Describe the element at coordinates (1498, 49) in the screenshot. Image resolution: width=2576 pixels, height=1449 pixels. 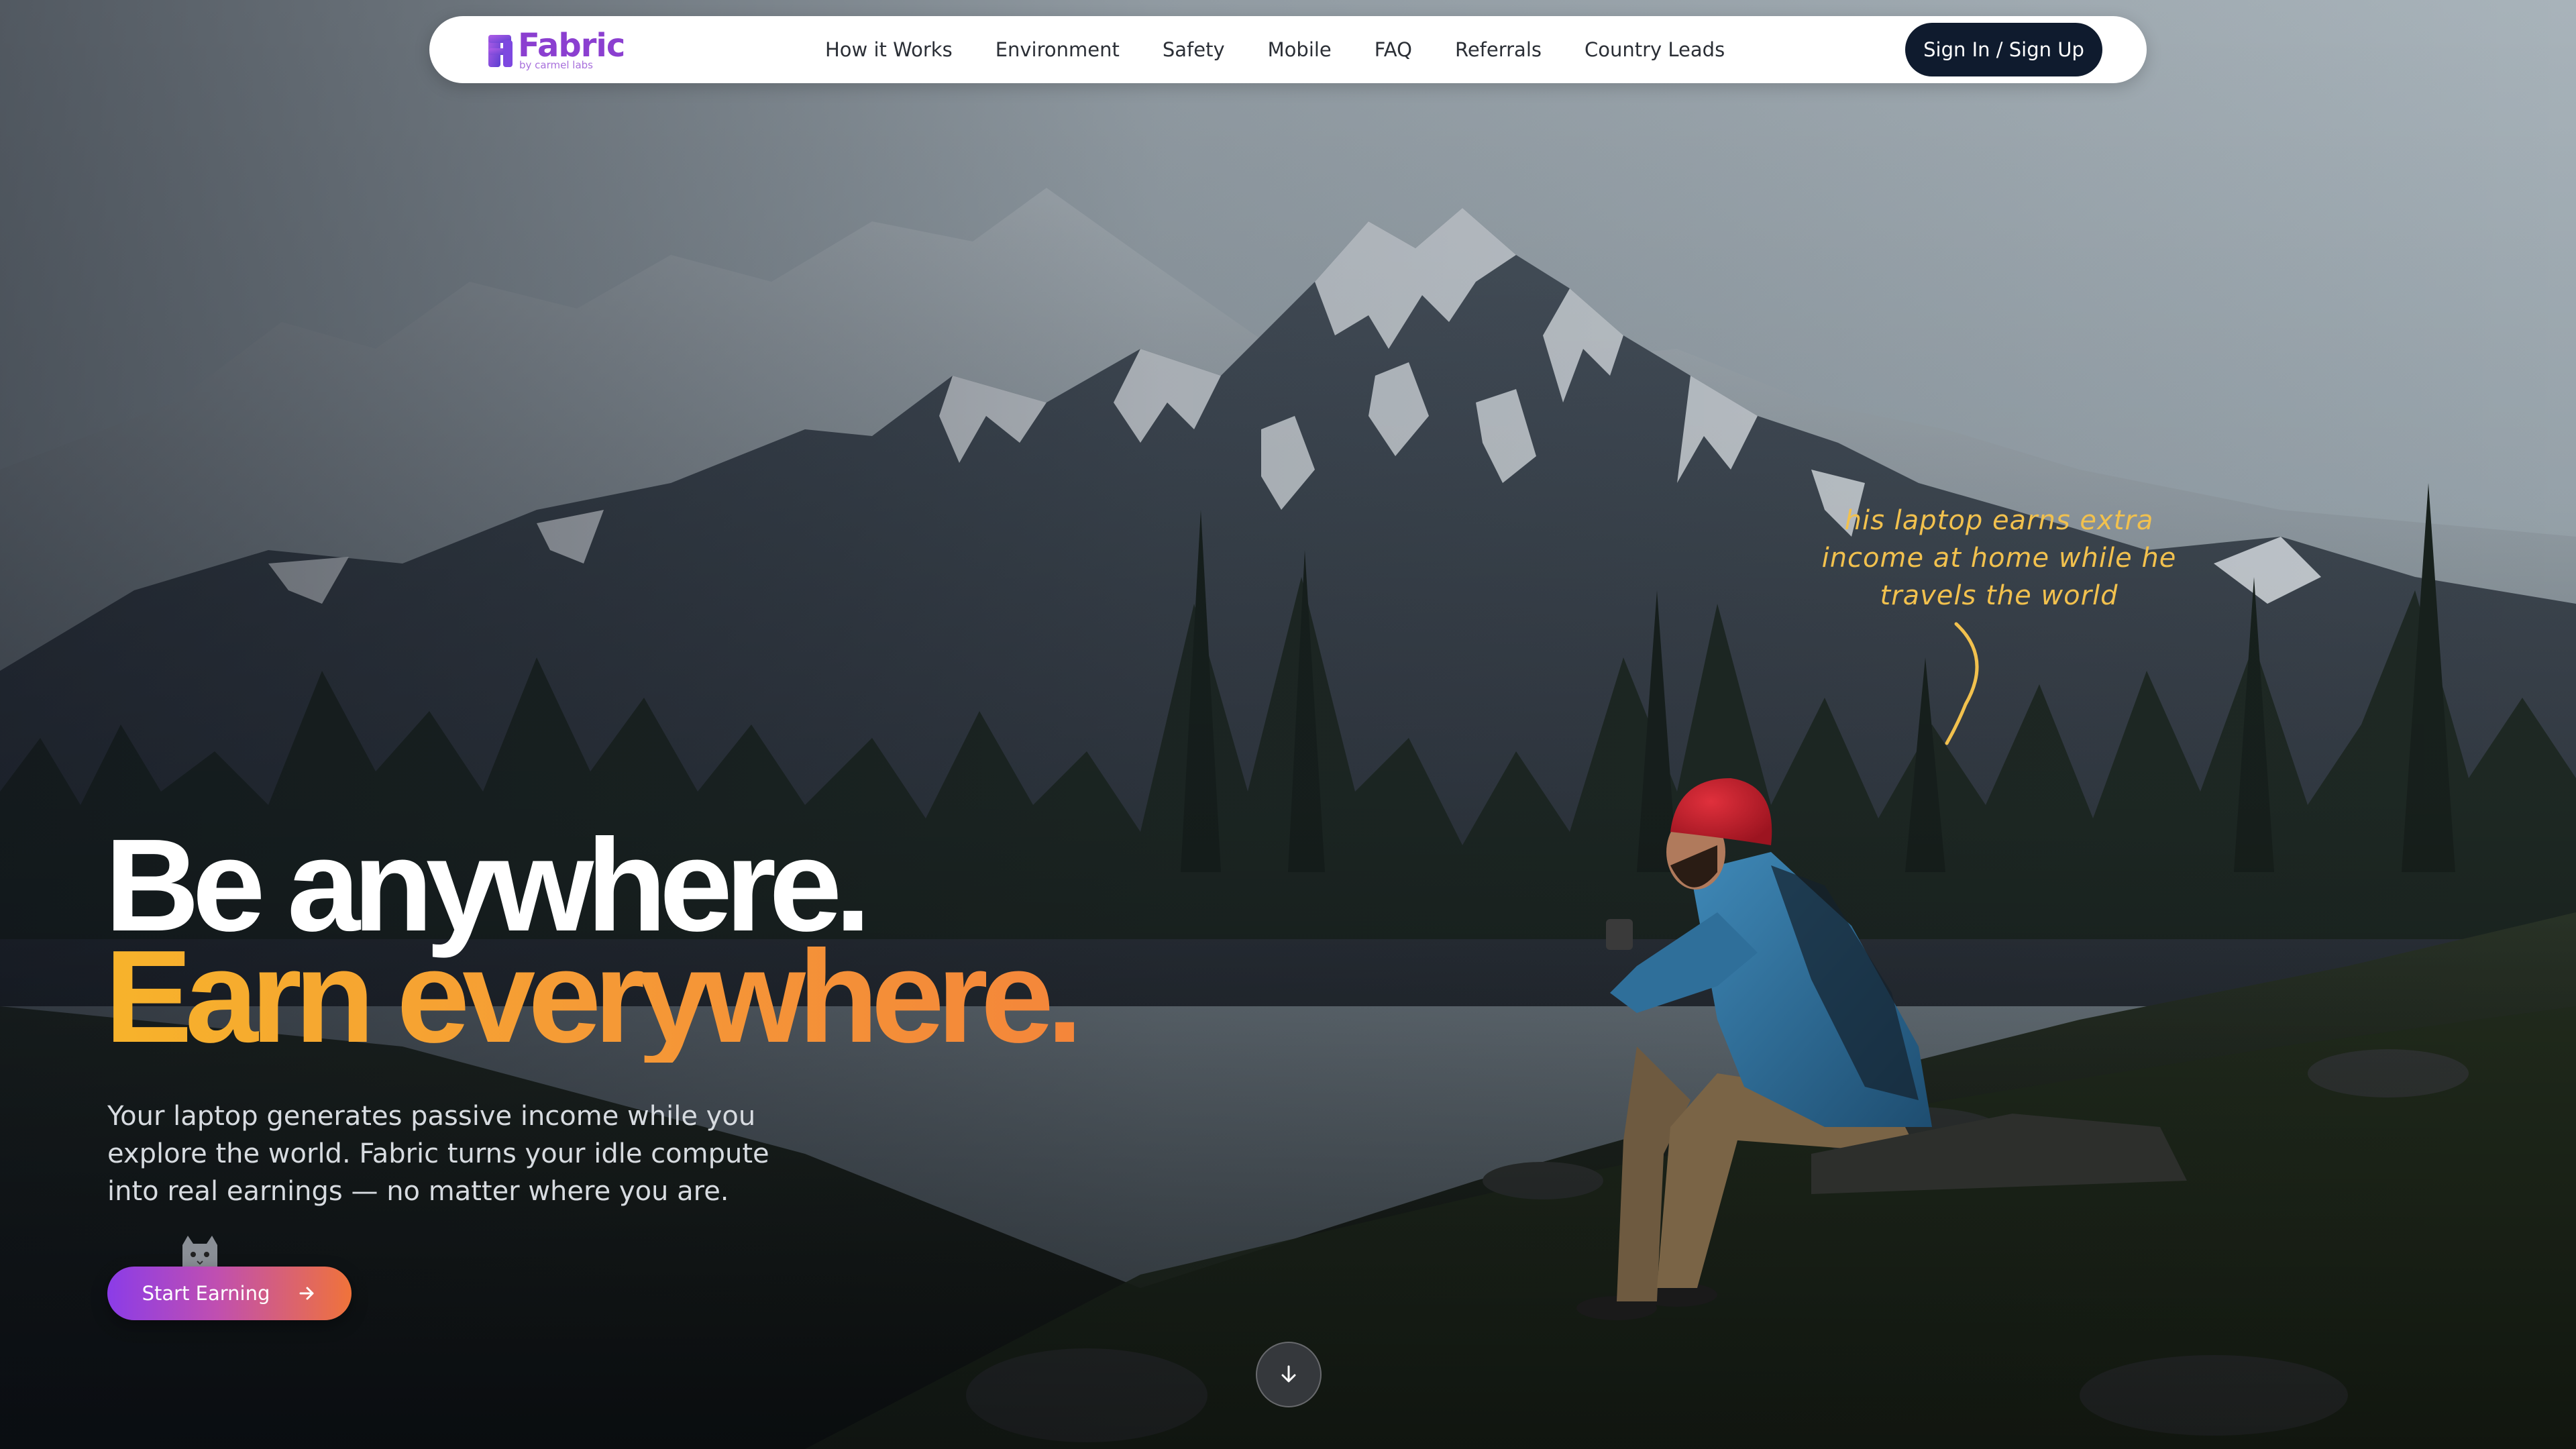
I see `nav-link-referrals: Referrals` at that location.